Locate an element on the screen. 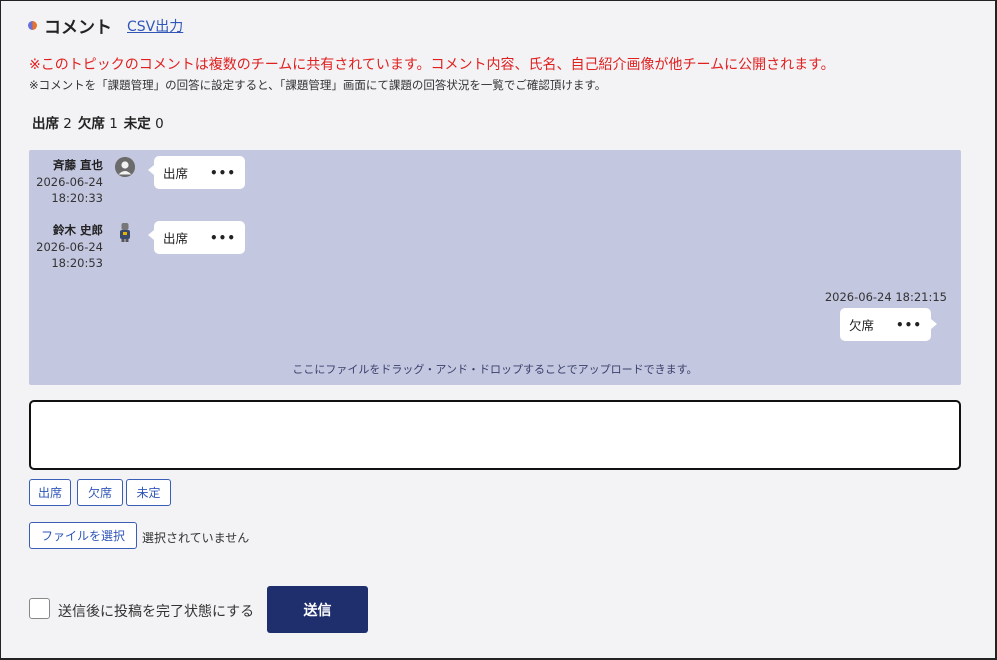  message-meta: 斉藤 直也 2026-06-24 18:20:33 is located at coordinates (58, 182).